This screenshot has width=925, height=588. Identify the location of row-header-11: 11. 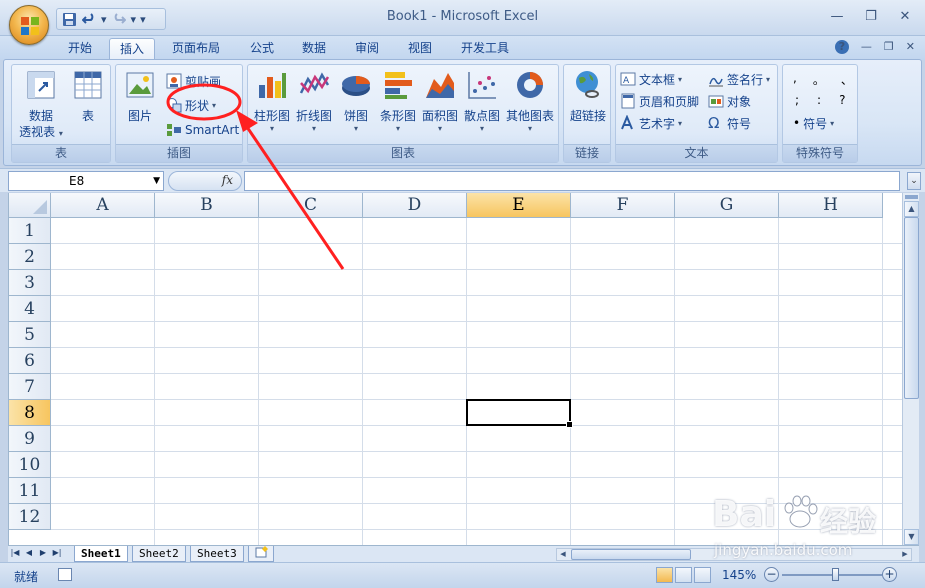
(30, 491).